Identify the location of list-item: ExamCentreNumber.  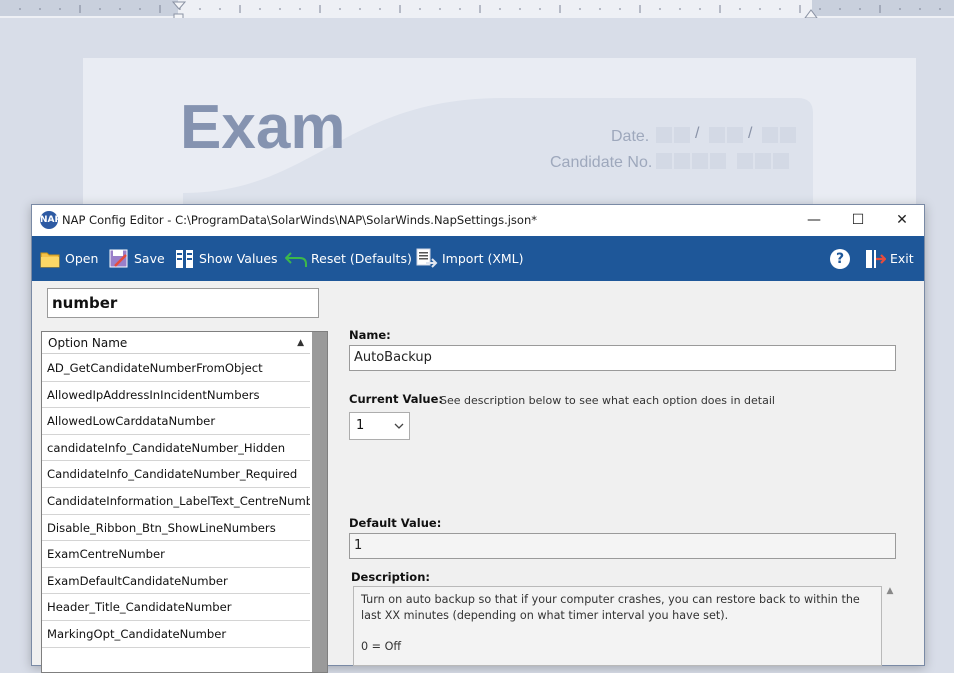
(176, 554).